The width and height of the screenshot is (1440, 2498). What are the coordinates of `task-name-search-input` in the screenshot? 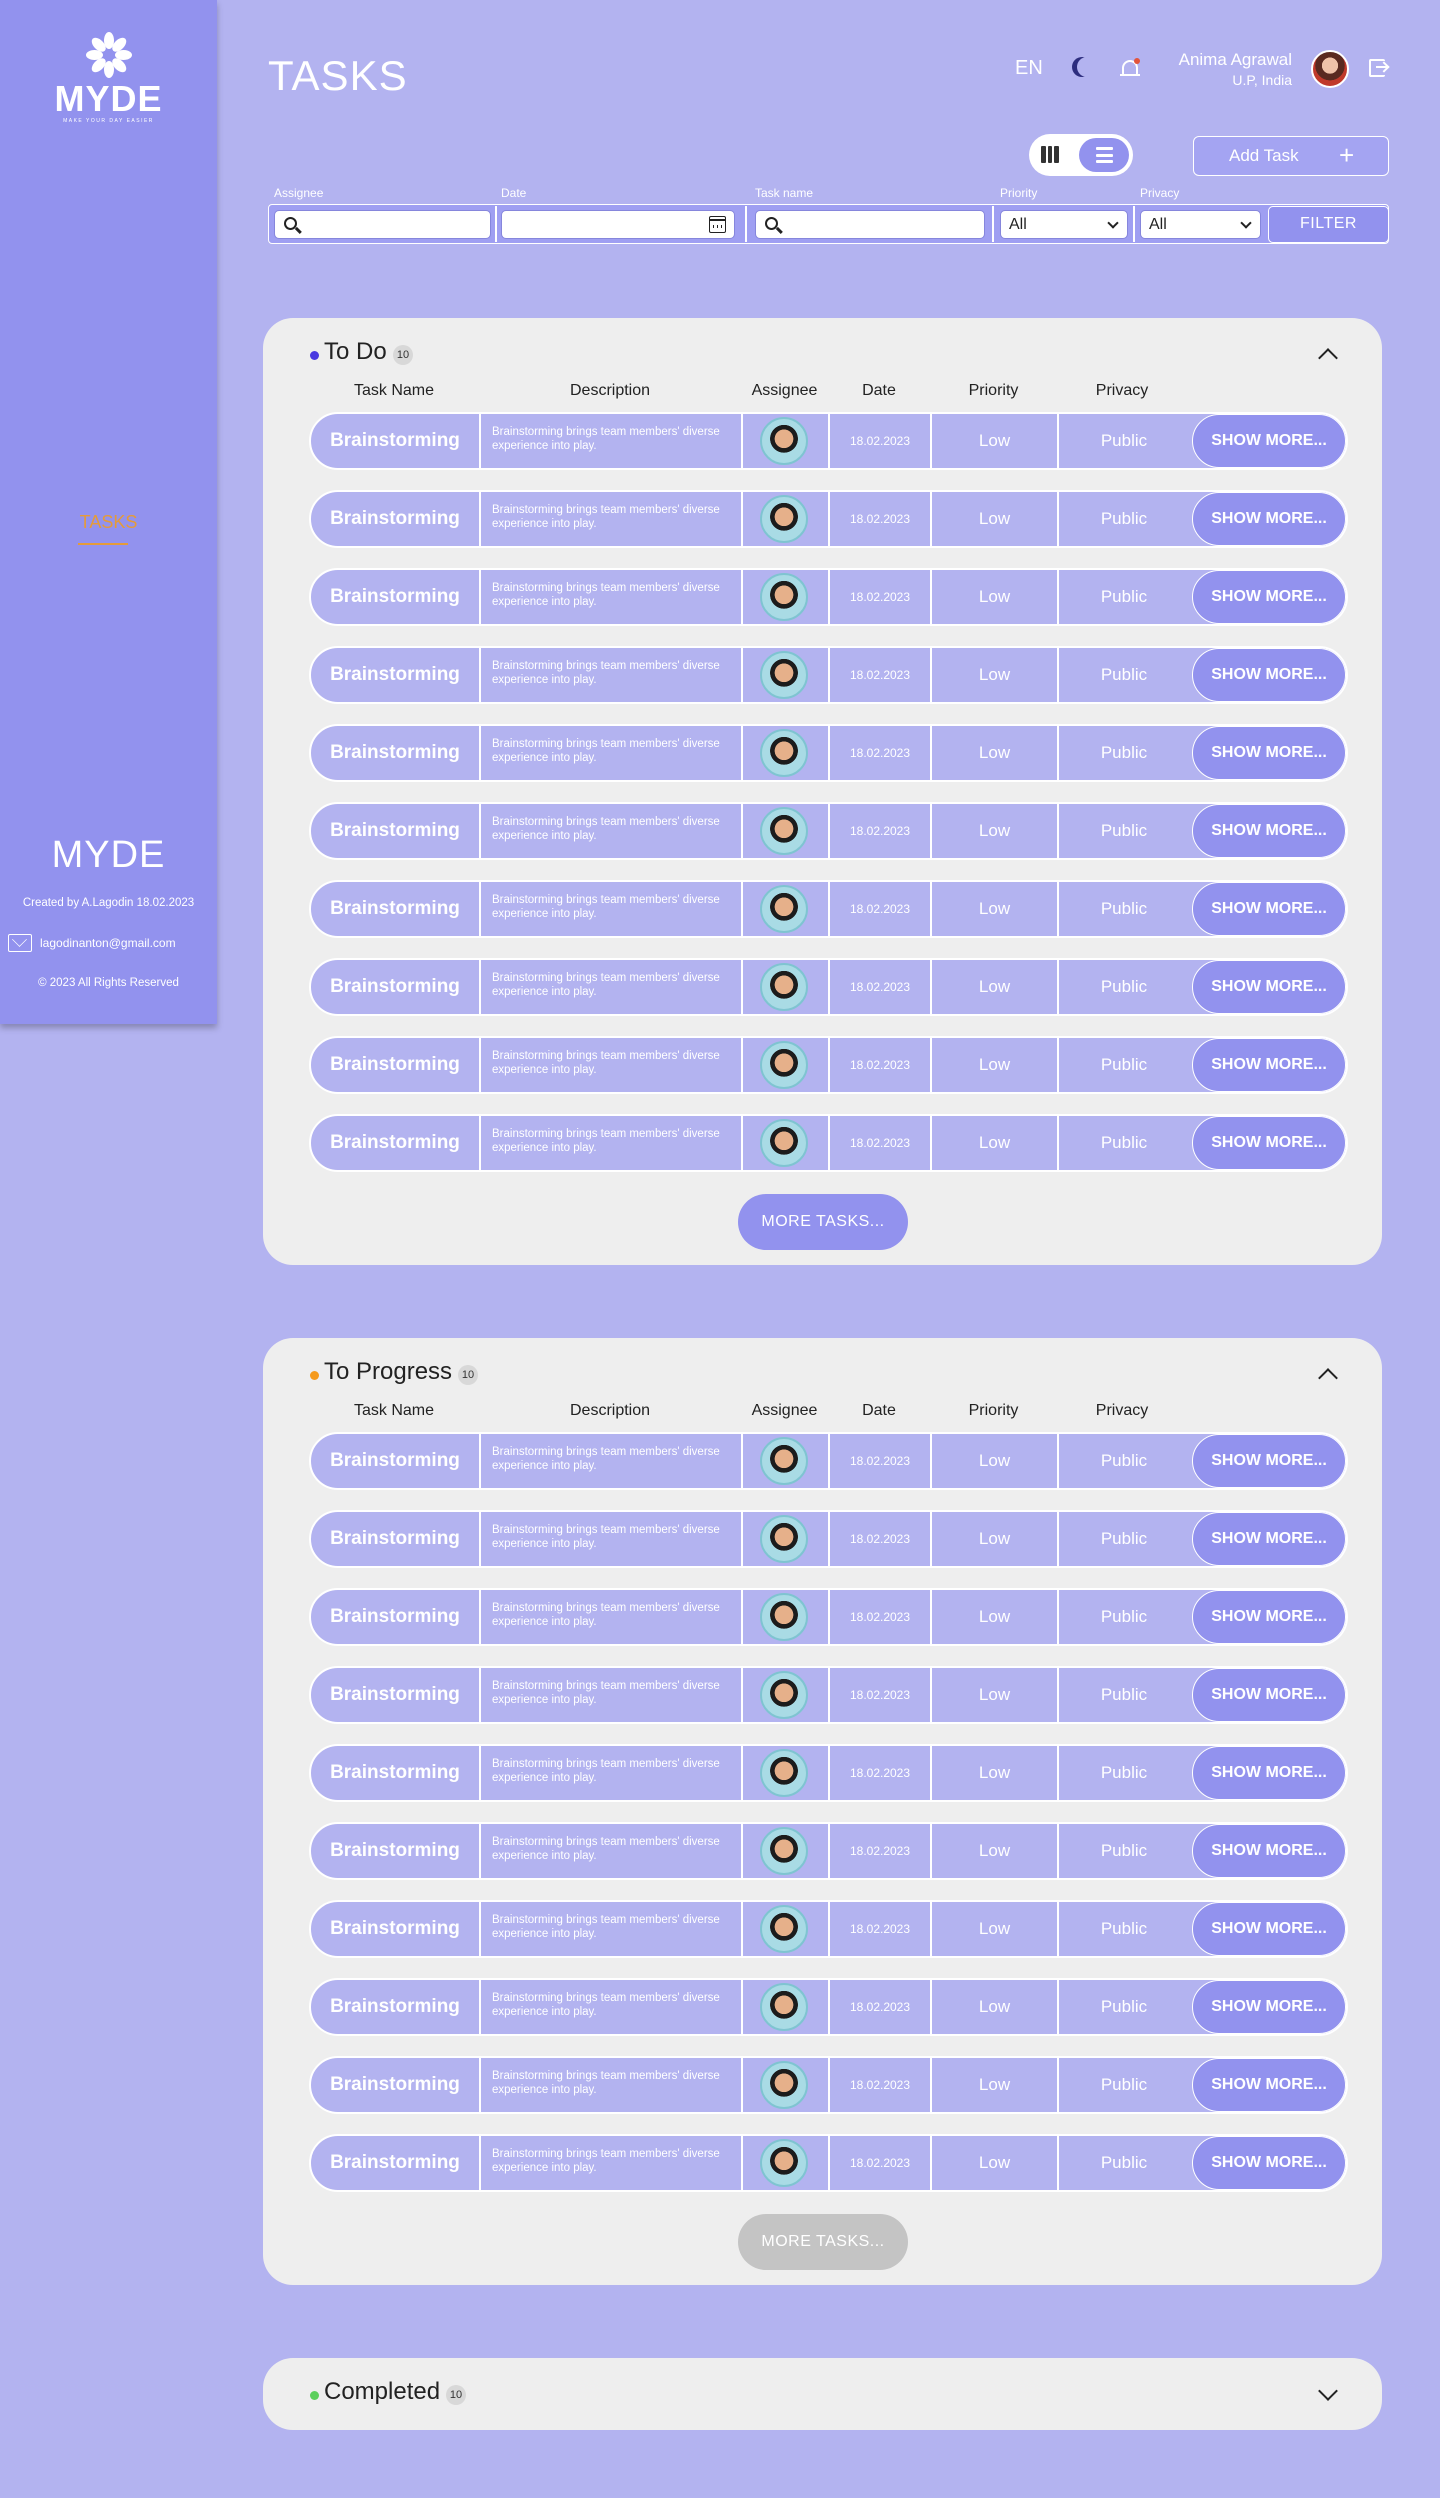 It's located at (870, 224).